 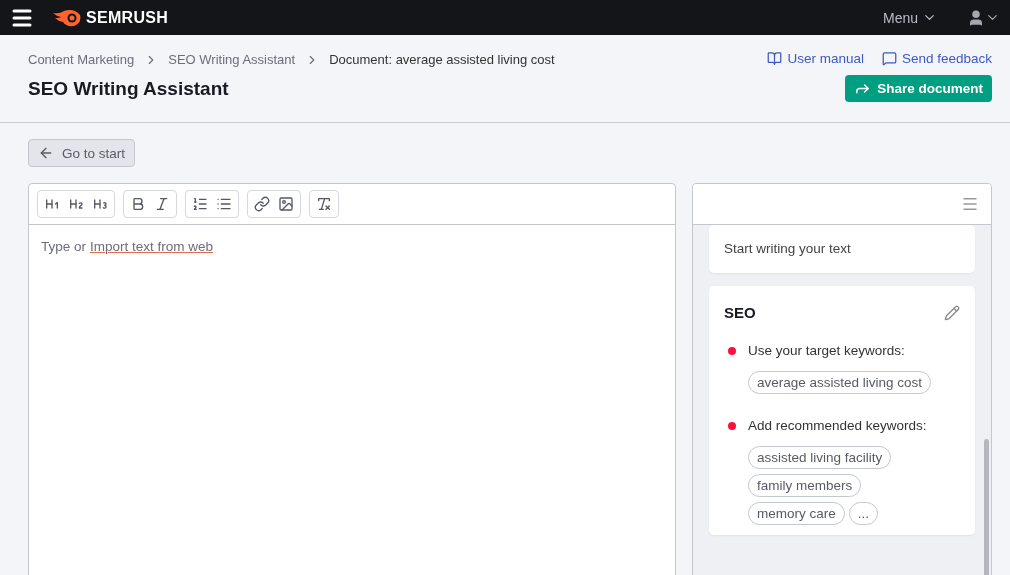 I want to click on flame-logo-icon, so click(x=67, y=17).